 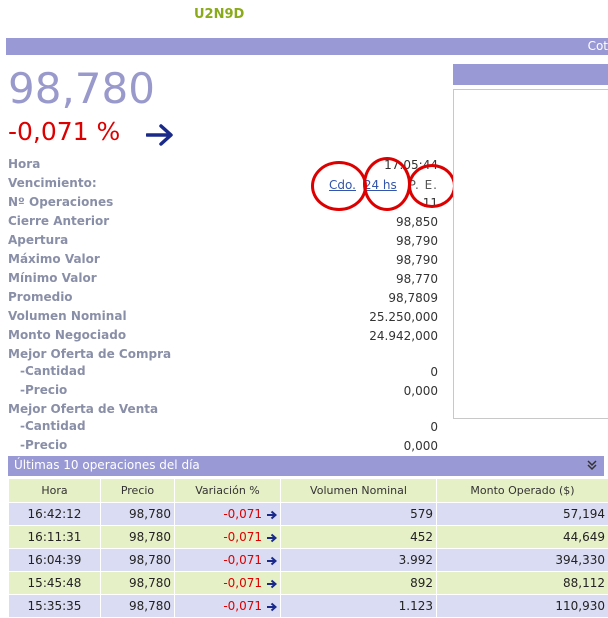 I want to click on column-header-variacion: Variación %, so click(x=228, y=491).